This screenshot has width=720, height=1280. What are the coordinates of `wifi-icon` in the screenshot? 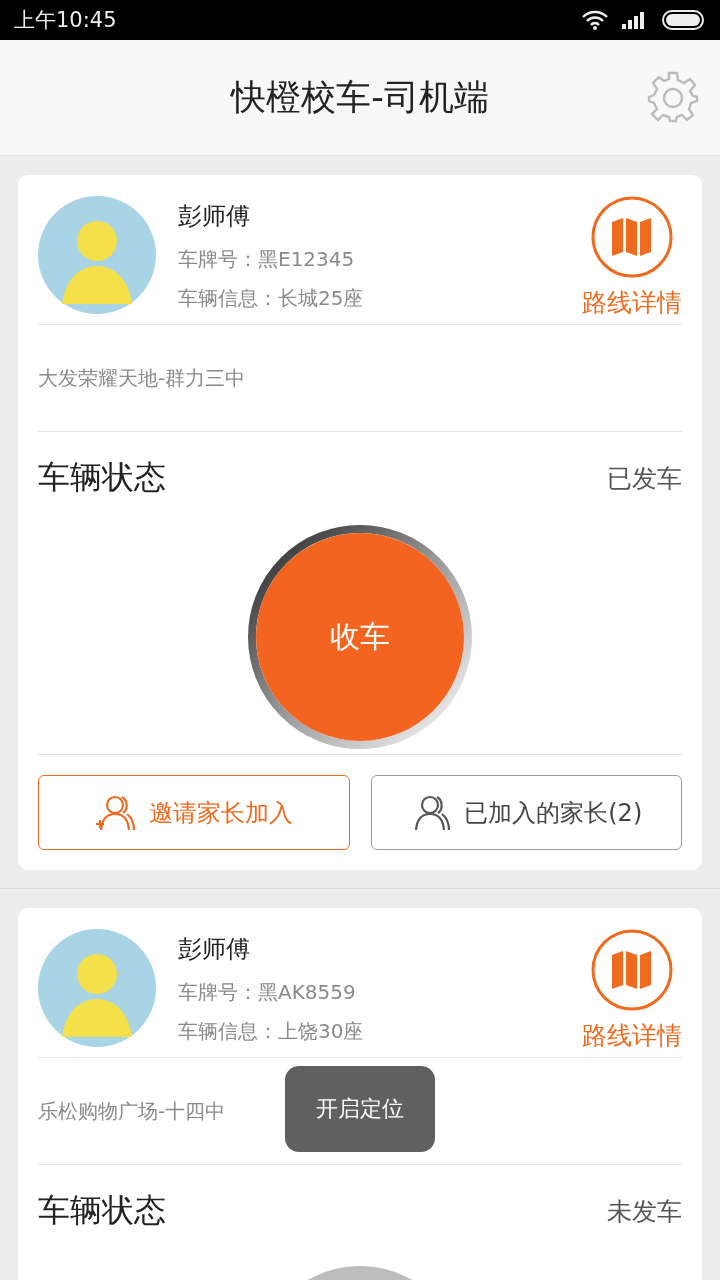 It's located at (595, 20).